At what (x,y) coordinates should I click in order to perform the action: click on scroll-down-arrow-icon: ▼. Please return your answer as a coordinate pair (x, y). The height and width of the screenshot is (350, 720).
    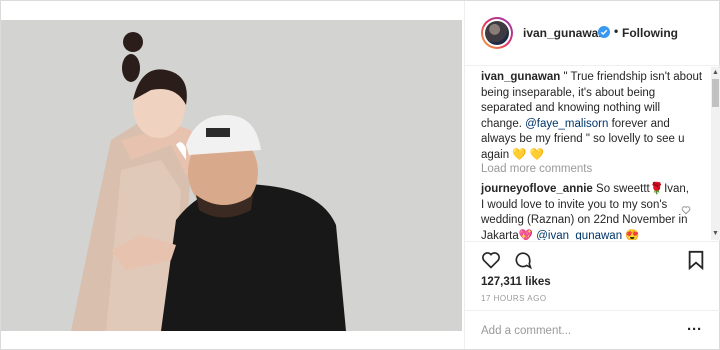
    Looking at the image, I should click on (715, 233).